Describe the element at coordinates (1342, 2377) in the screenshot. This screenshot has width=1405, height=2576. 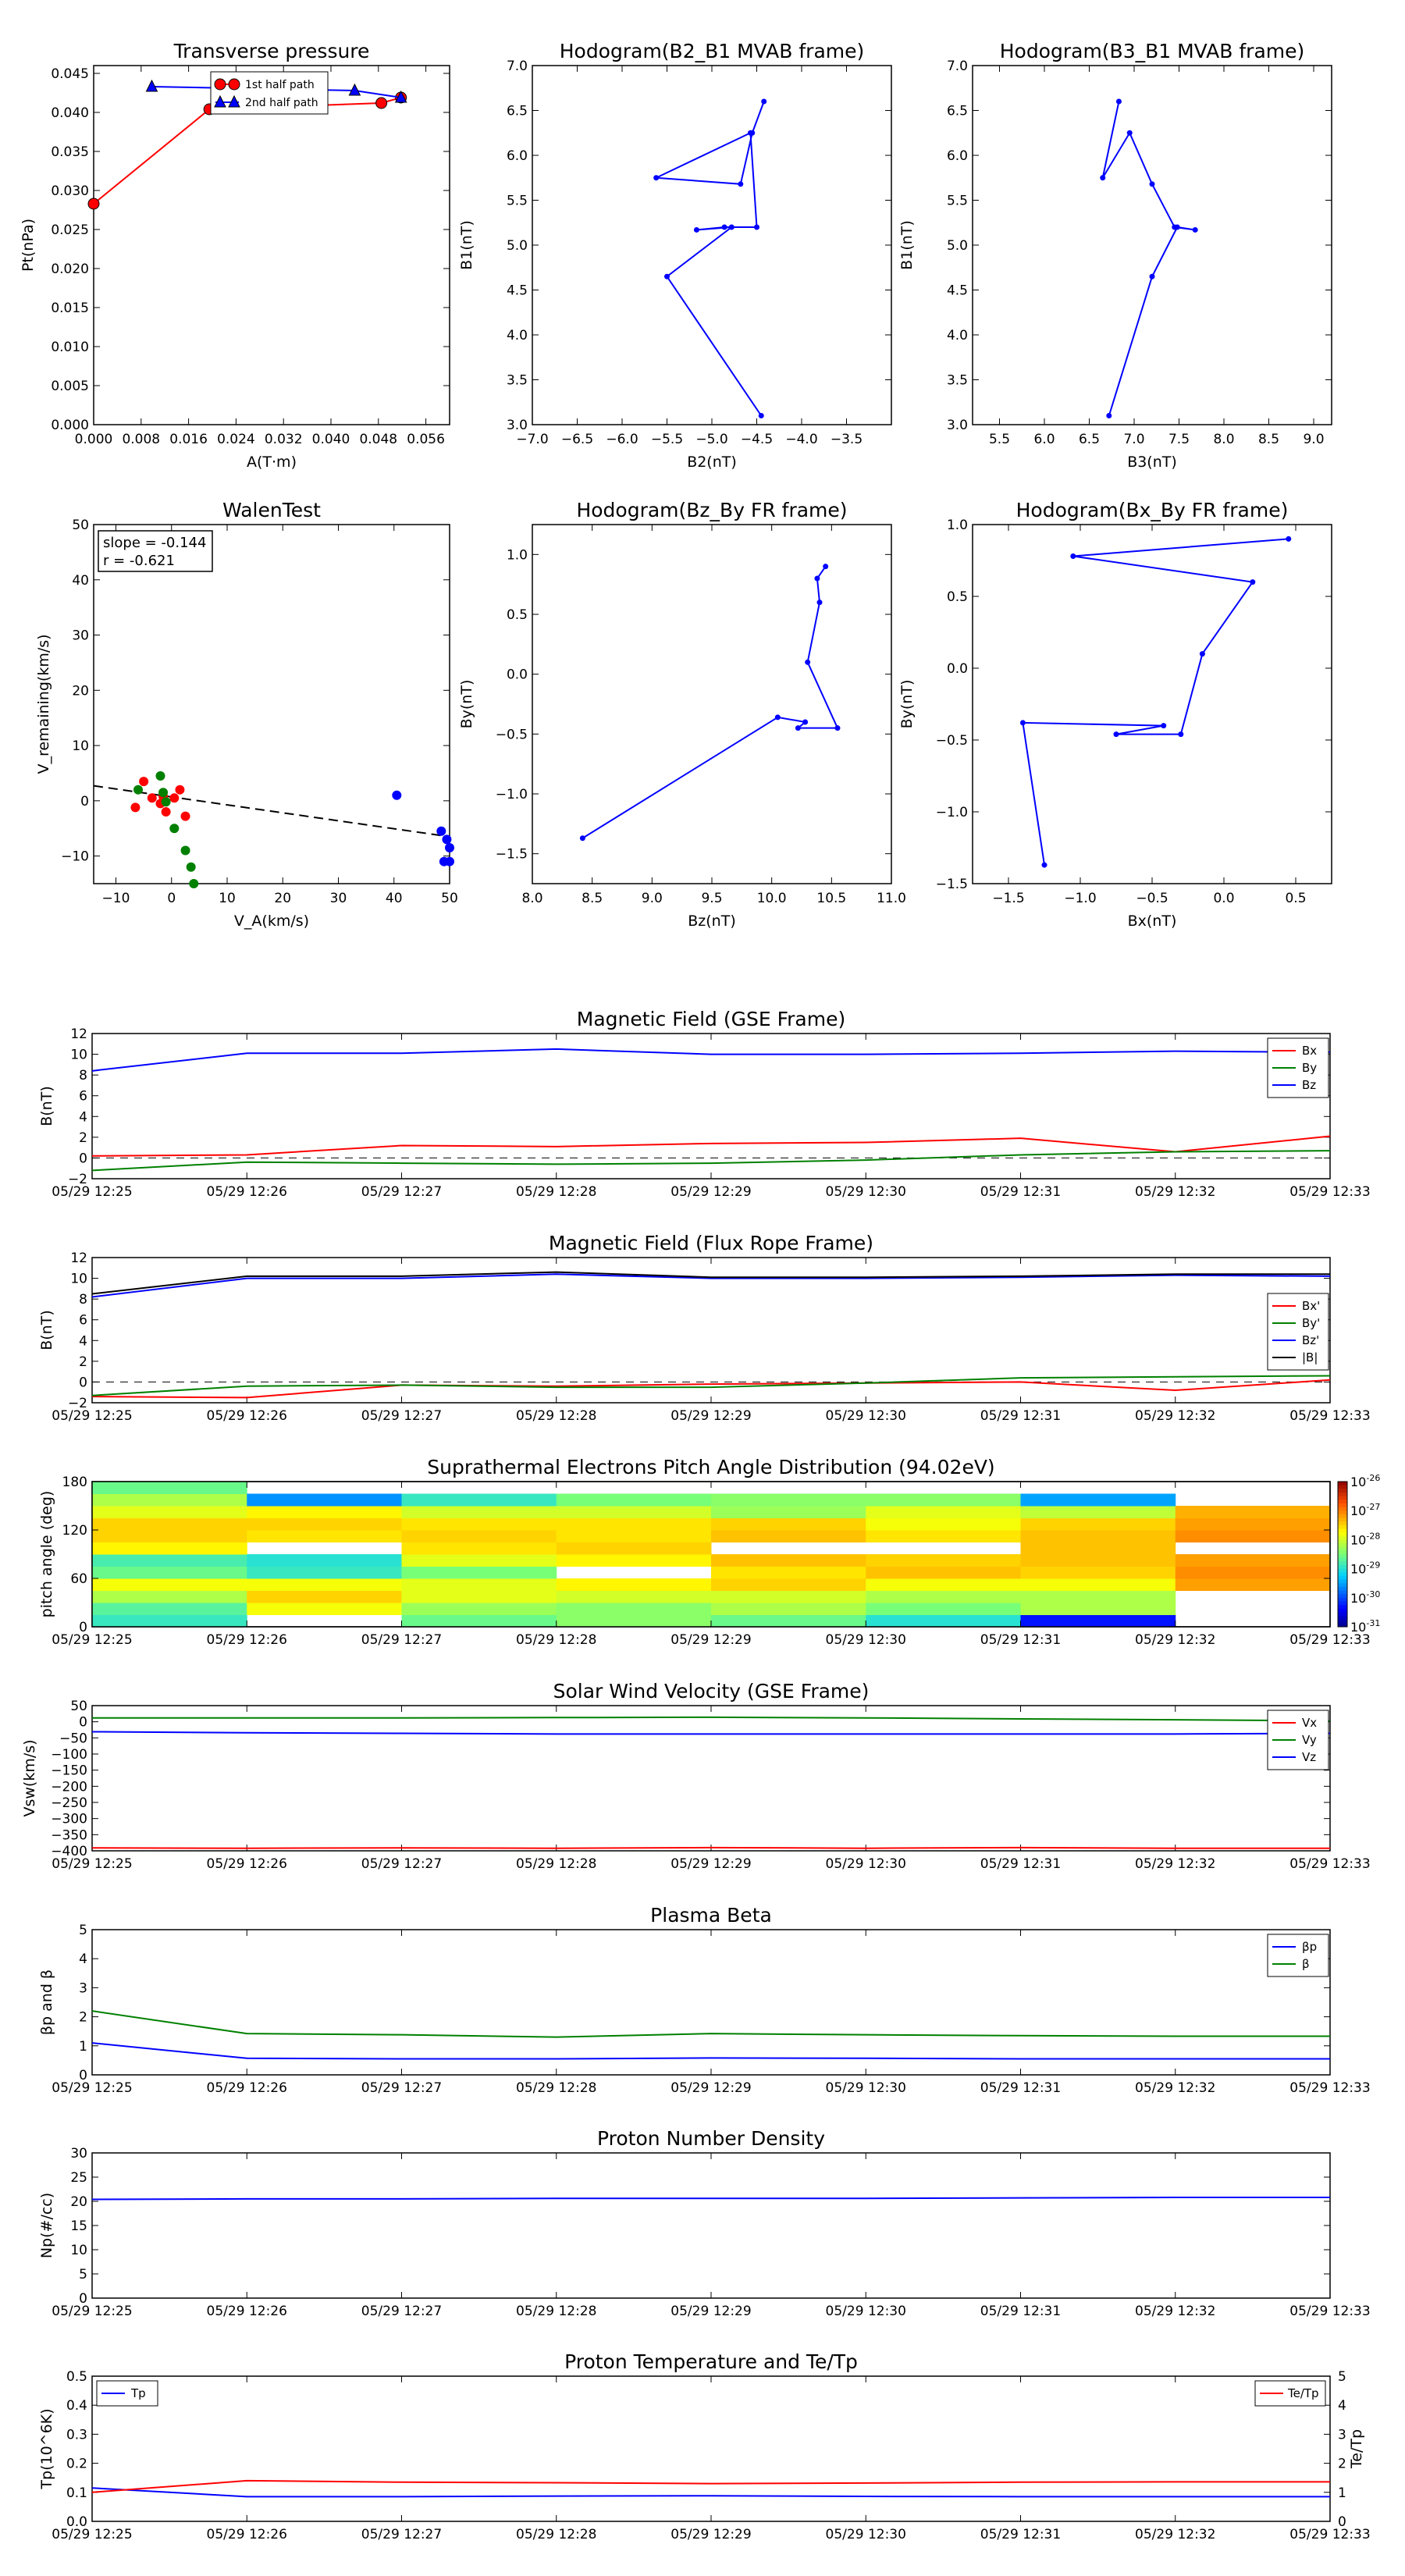
I see `y-tick-label-right: 5` at that location.